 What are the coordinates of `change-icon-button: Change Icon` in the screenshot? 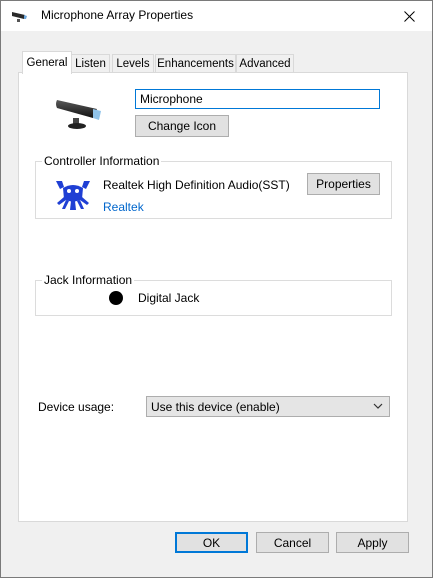 It's located at (182, 126).